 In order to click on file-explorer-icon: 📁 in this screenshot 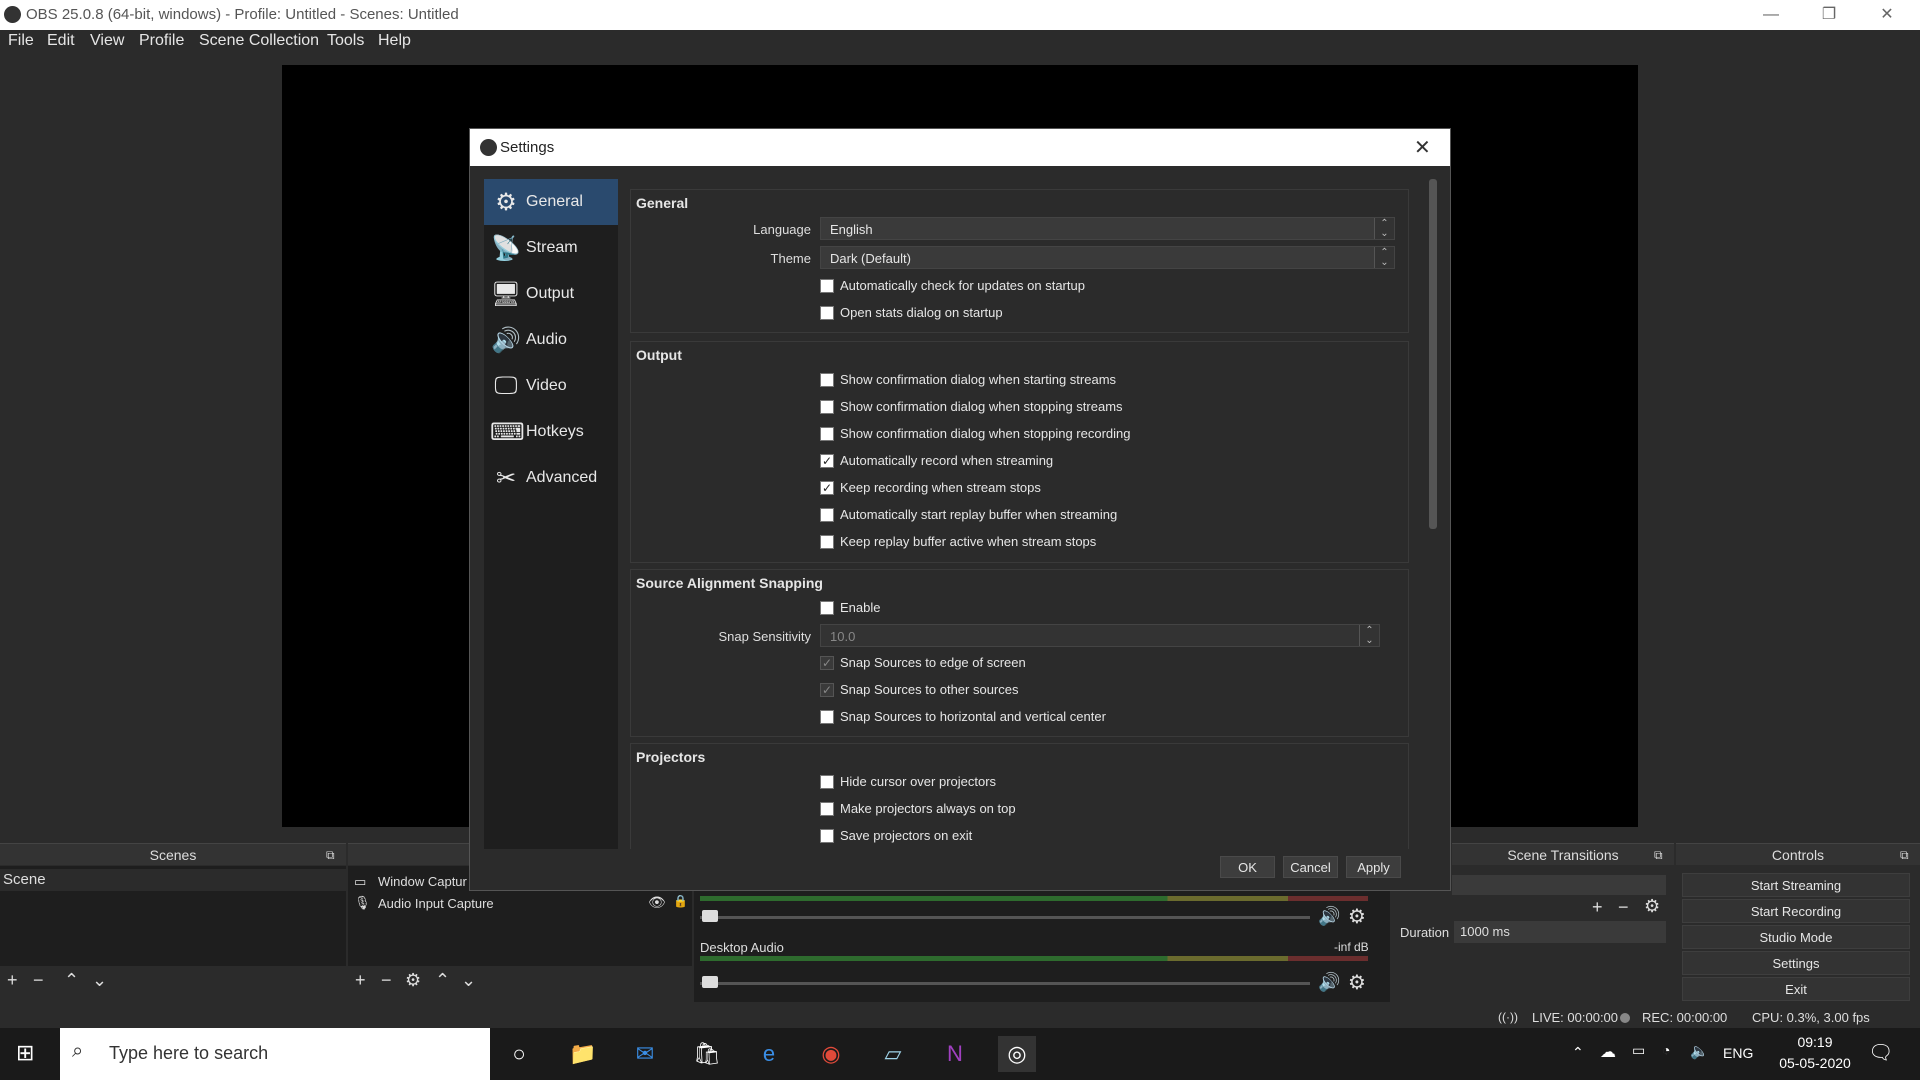, I will do `click(583, 1054)`.